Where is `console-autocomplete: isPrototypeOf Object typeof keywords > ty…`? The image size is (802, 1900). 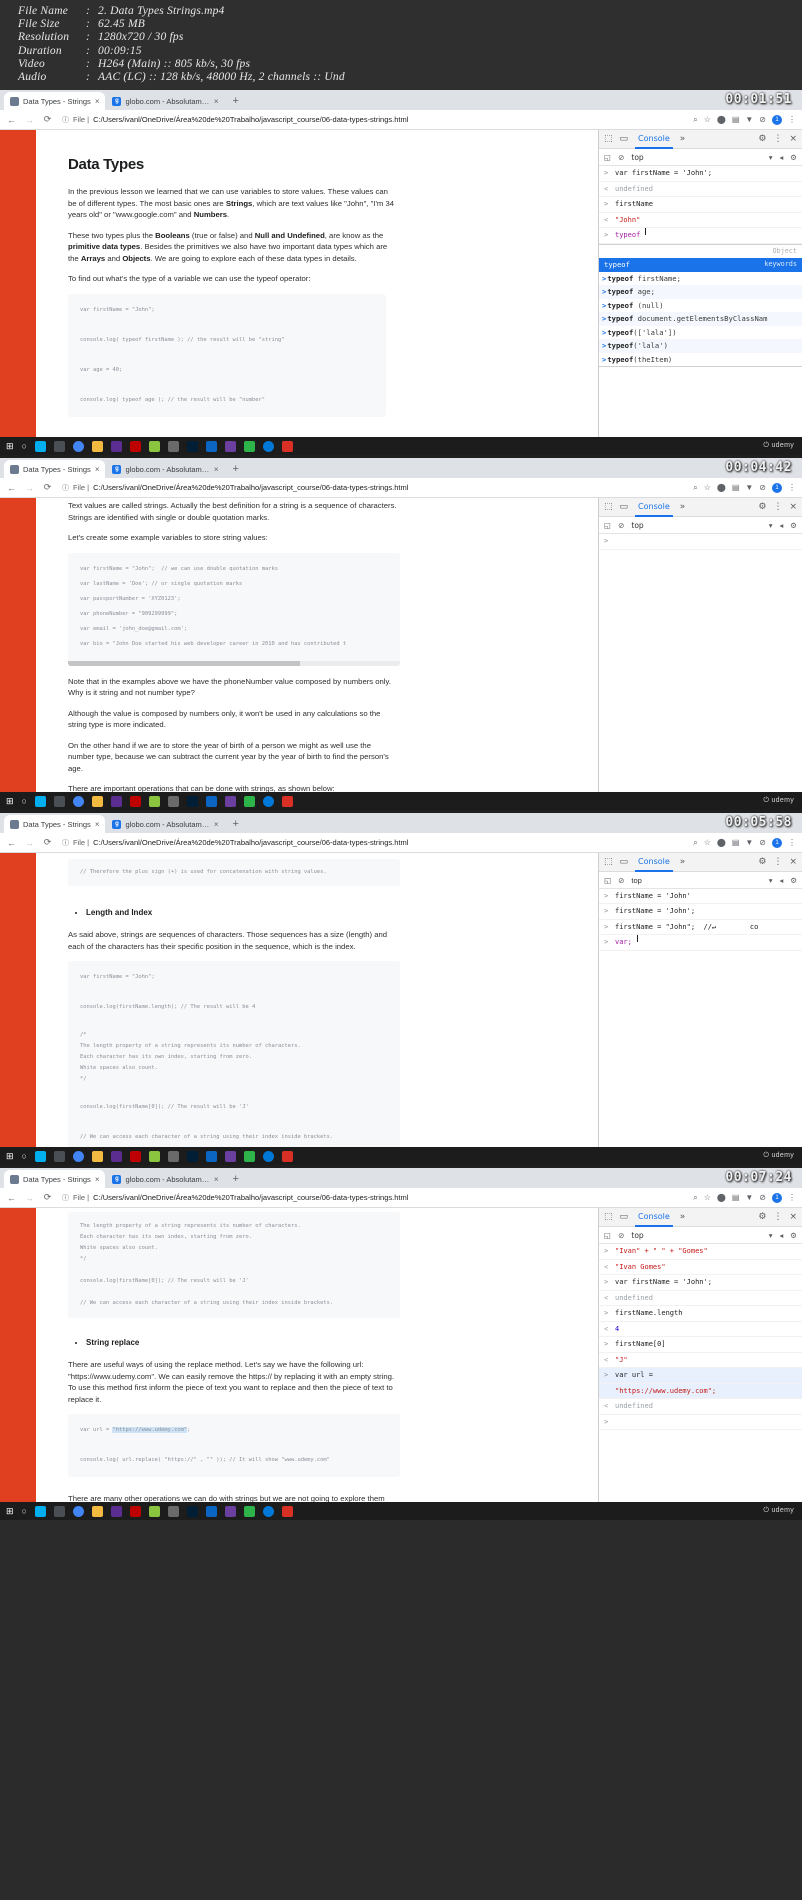
console-autocomplete: isPrototypeOf Object typeof keywords > ty… is located at coordinates (700, 305).